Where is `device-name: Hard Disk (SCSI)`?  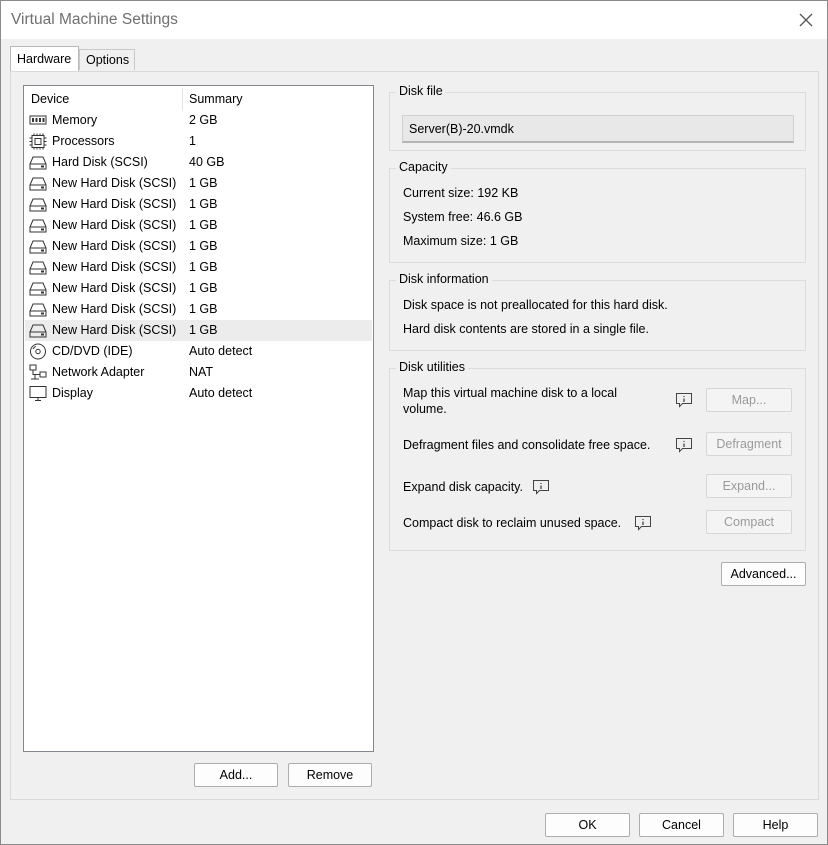
device-name: Hard Disk (SCSI) is located at coordinates (100, 162).